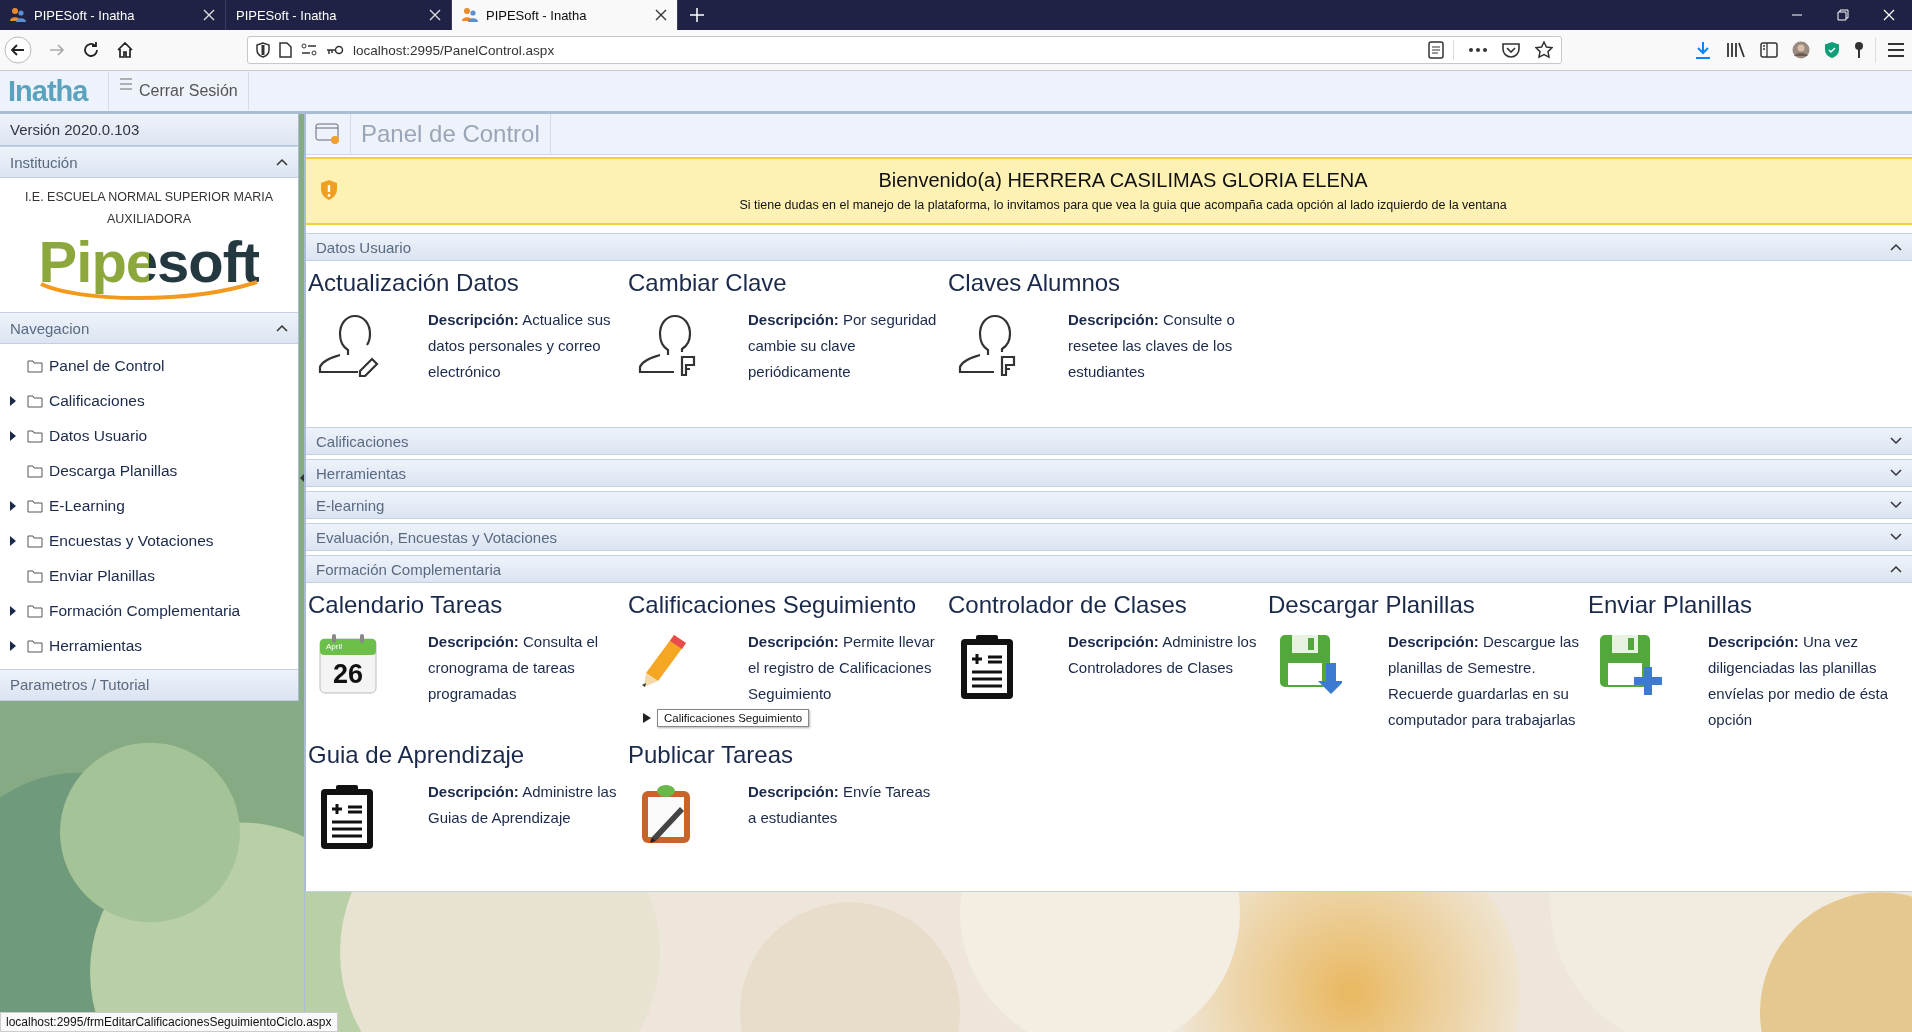 The height and width of the screenshot is (1032, 1912). Describe the element at coordinates (1436, 50) in the screenshot. I see `reader-view-icon` at that location.